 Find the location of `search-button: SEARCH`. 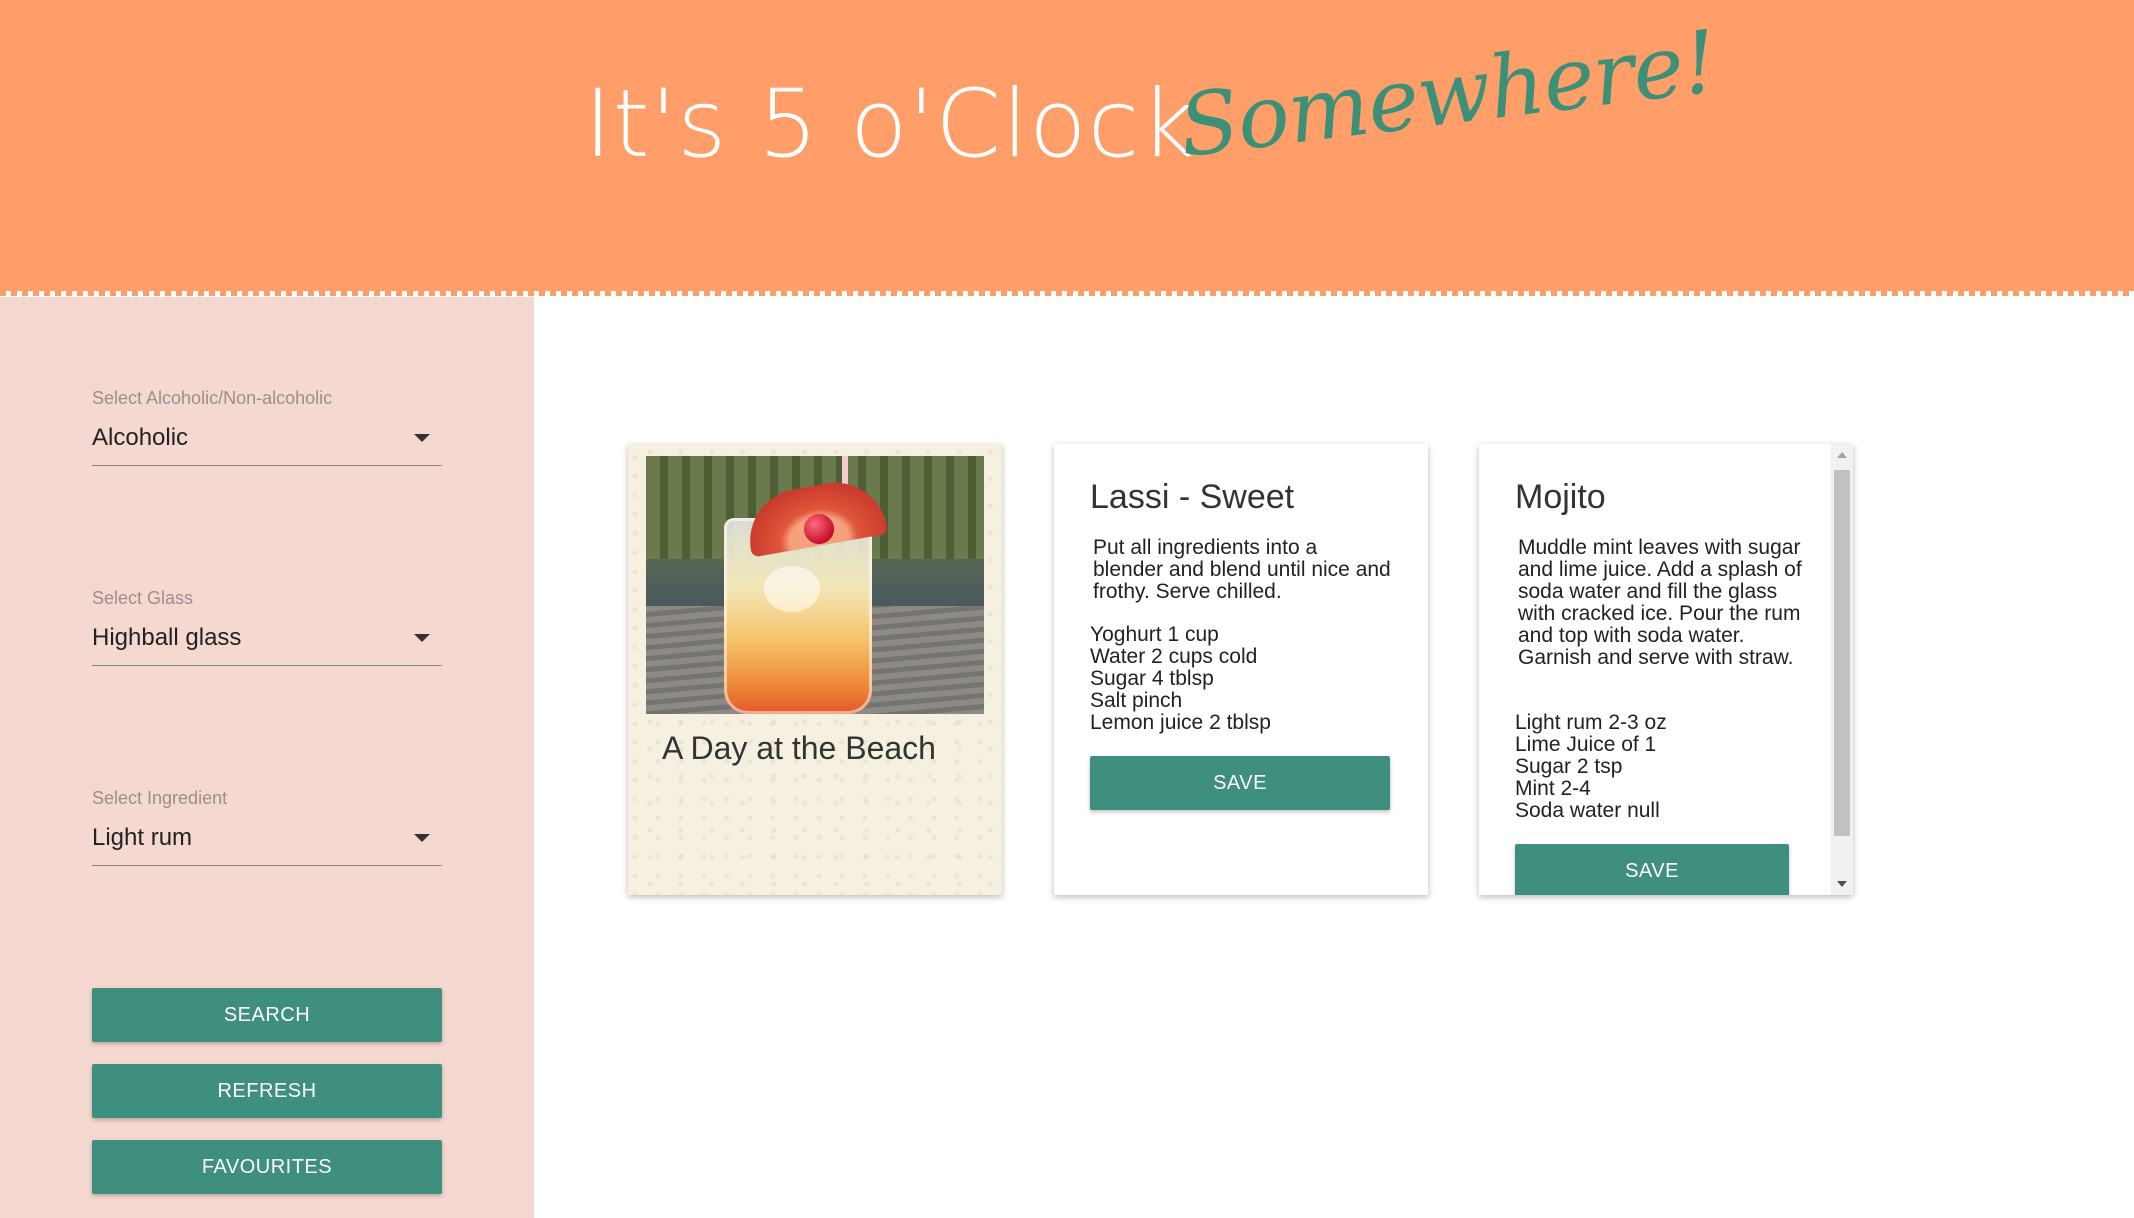

search-button: SEARCH is located at coordinates (267, 1015).